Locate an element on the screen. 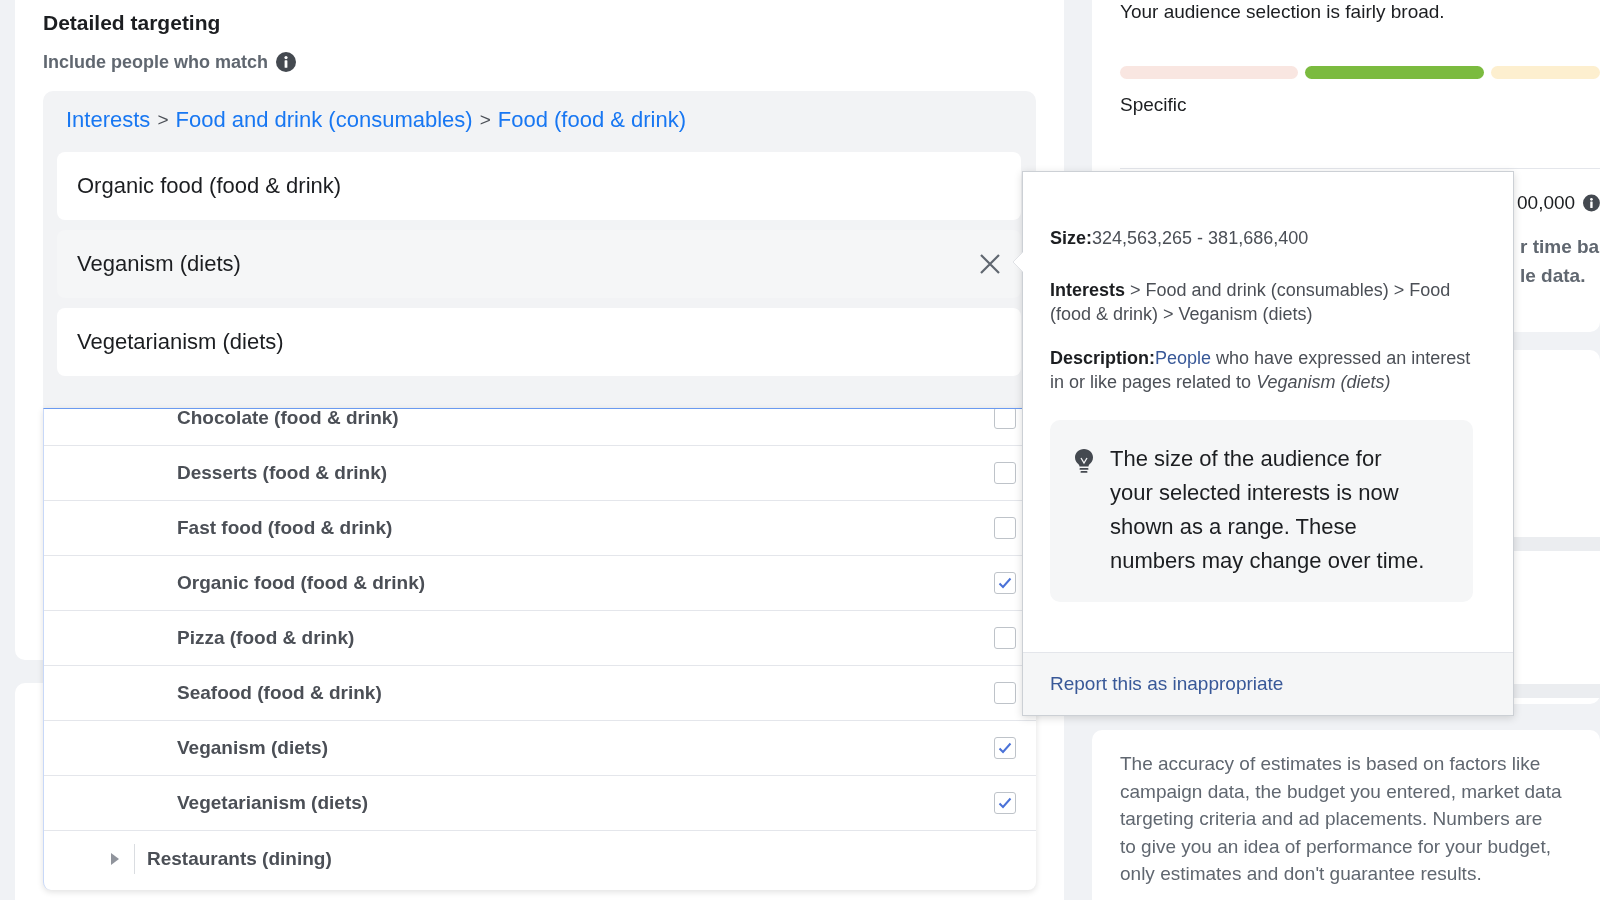  interest-path: Interests > Food and drink (consumables) > Food (food & drink) > Veganism (diets) is located at coordinates (1251, 302).